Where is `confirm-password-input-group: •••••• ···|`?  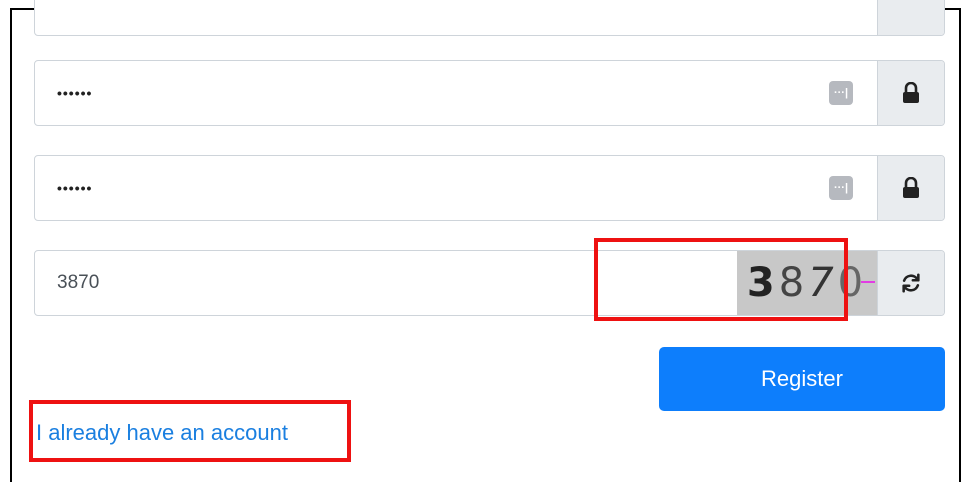 confirm-password-input-group: •••••• ···| is located at coordinates (489, 188).